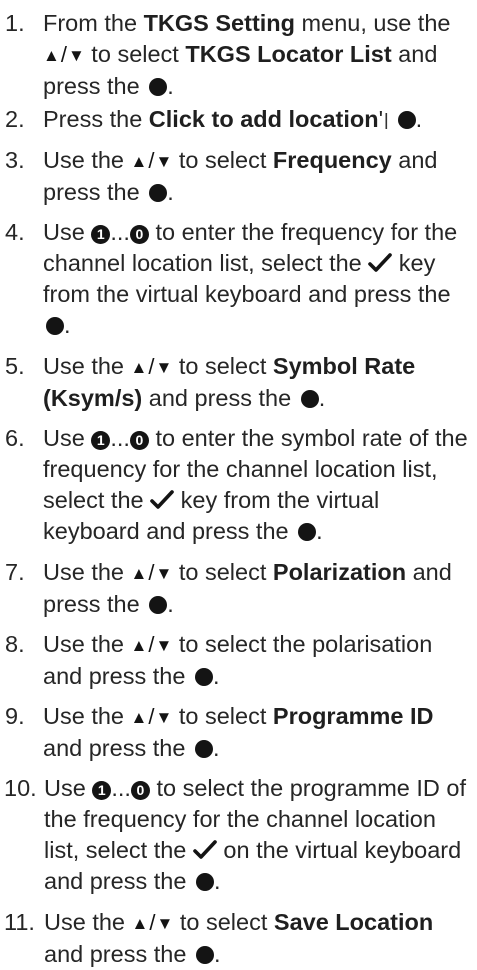 The height and width of the screenshot is (970, 477). What do you see at coordinates (288, 54) in the screenshot?
I see `bold-term: TKGS Locator List` at bounding box center [288, 54].